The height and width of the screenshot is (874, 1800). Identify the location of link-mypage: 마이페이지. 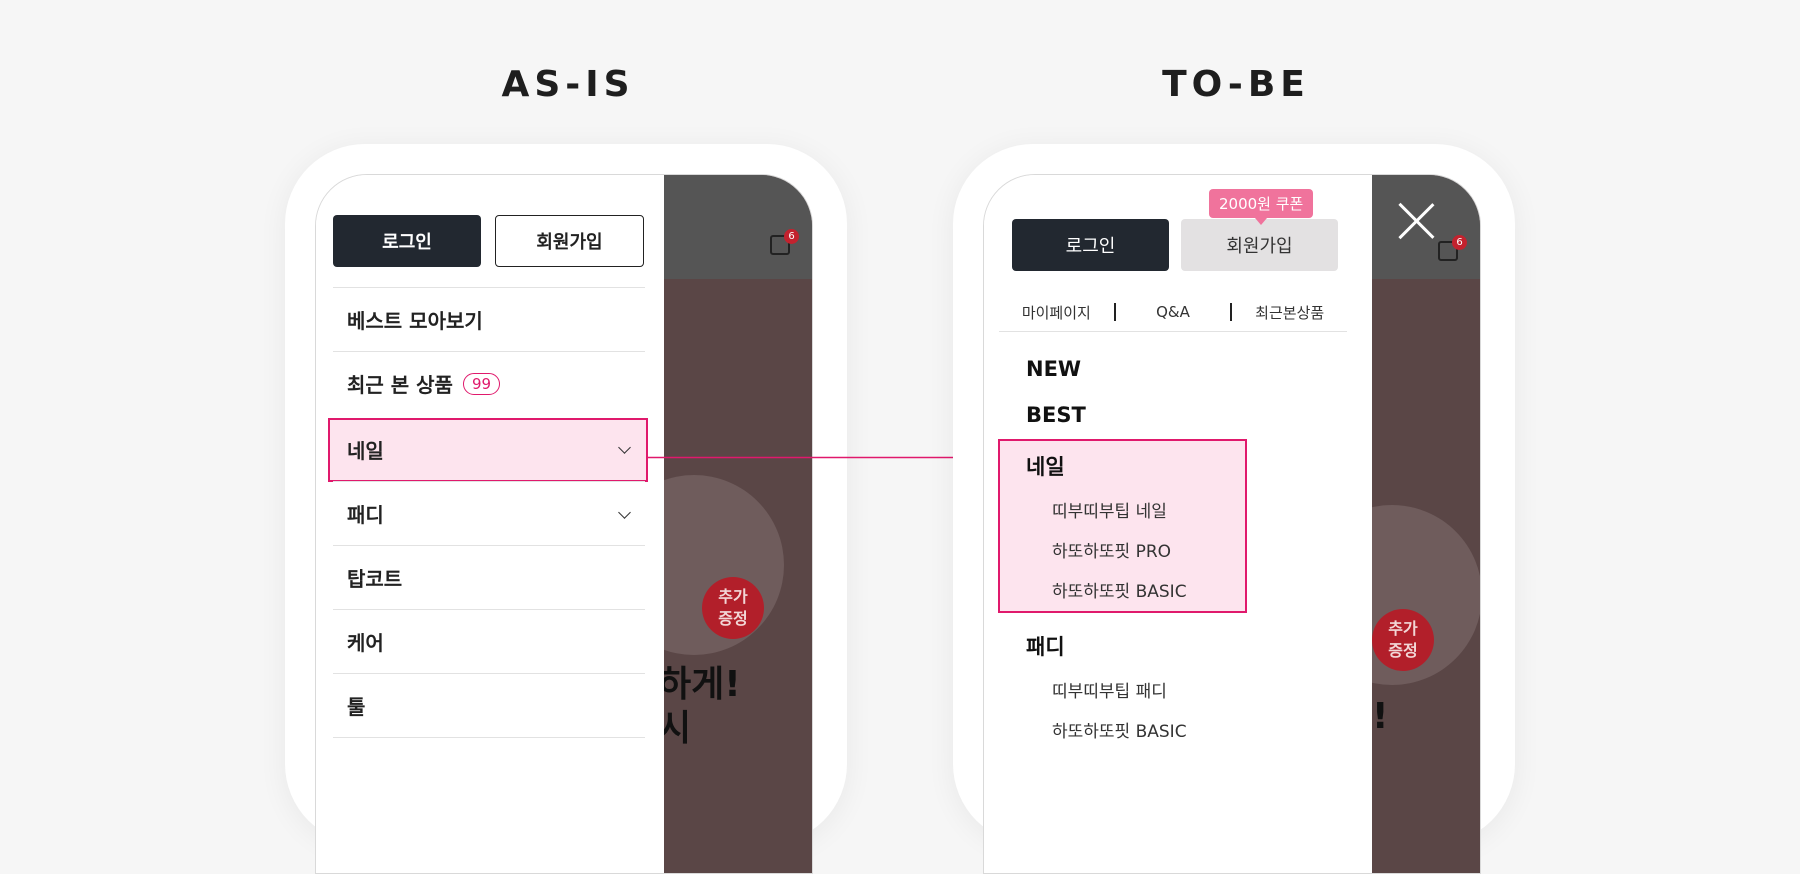
(1056, 312).